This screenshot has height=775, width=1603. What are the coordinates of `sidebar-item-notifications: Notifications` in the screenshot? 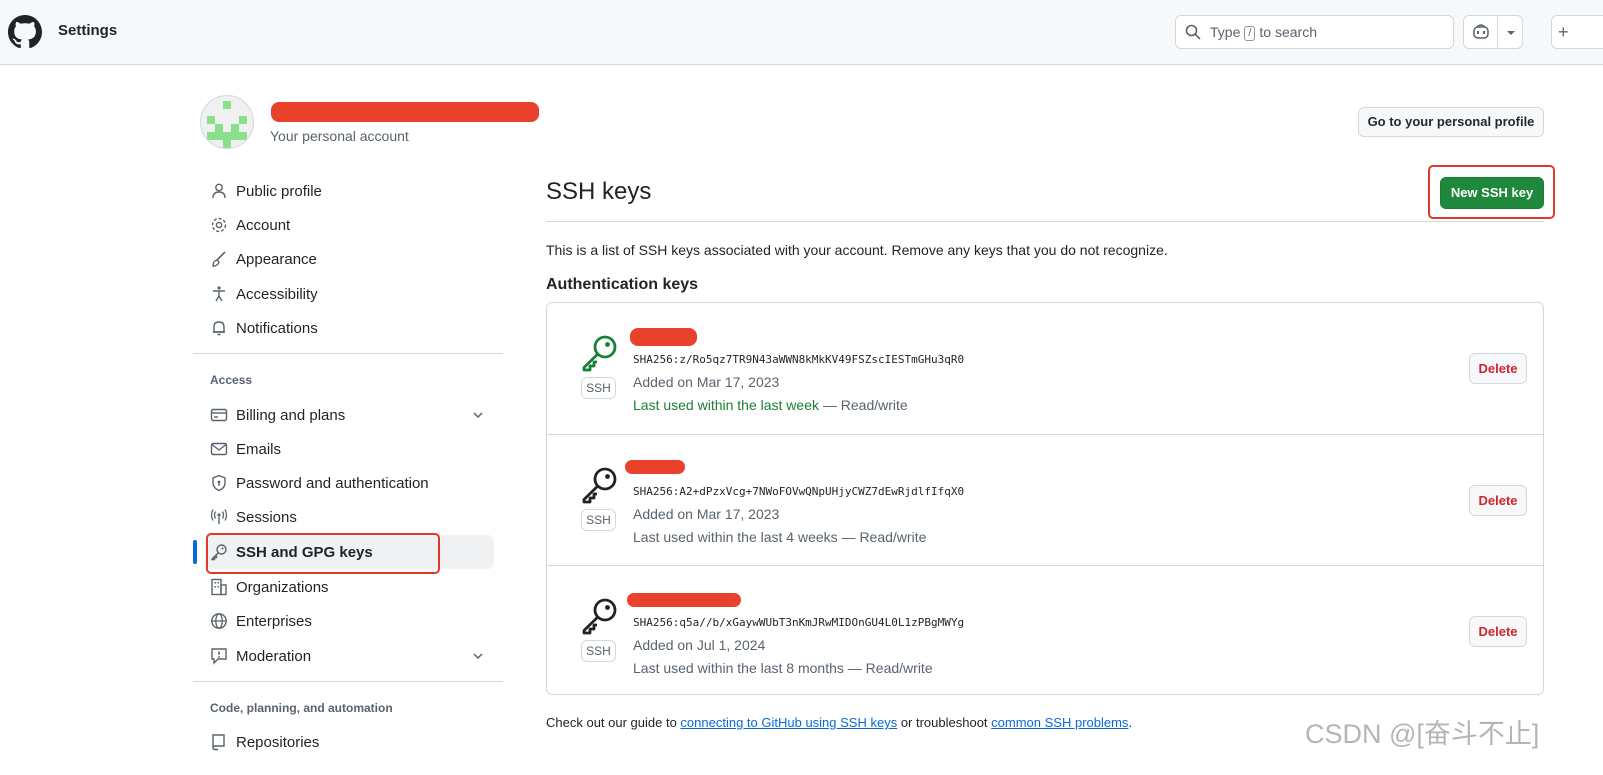 It's located at (352, 328).